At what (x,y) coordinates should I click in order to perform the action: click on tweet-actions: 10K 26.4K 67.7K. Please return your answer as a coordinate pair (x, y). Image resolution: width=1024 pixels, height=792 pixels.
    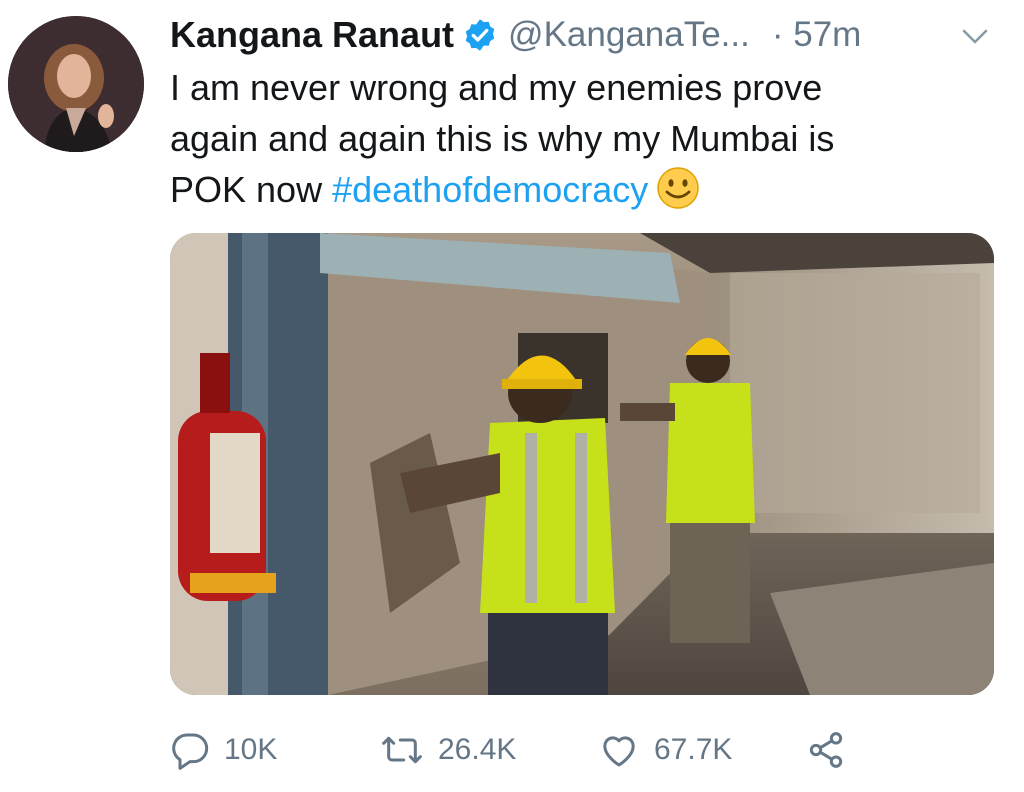
    Looking at the image, I should click on (585, 750).